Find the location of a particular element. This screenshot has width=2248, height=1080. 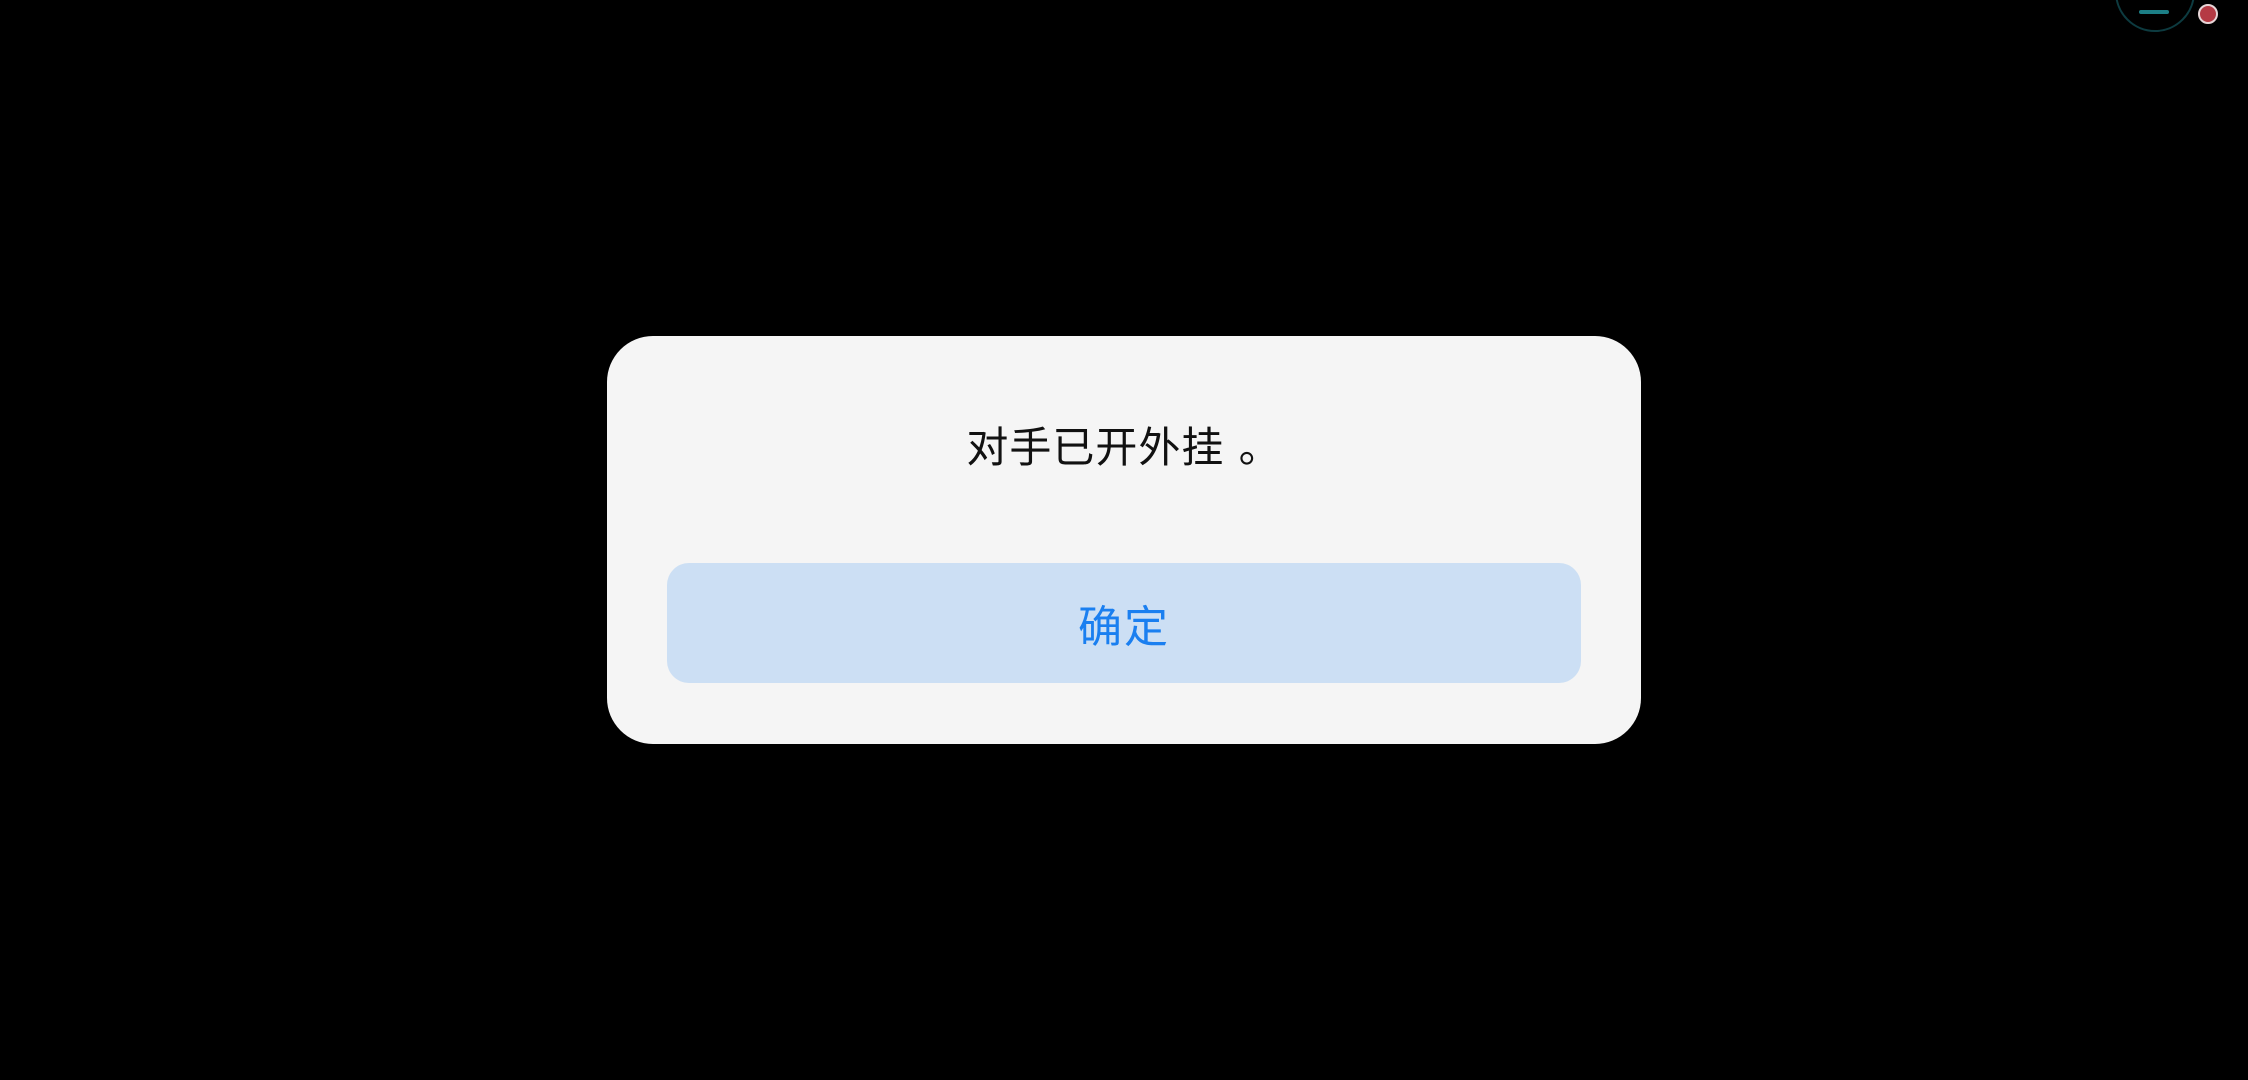

recording-dot-icon is located at coordinates (2208, 14).